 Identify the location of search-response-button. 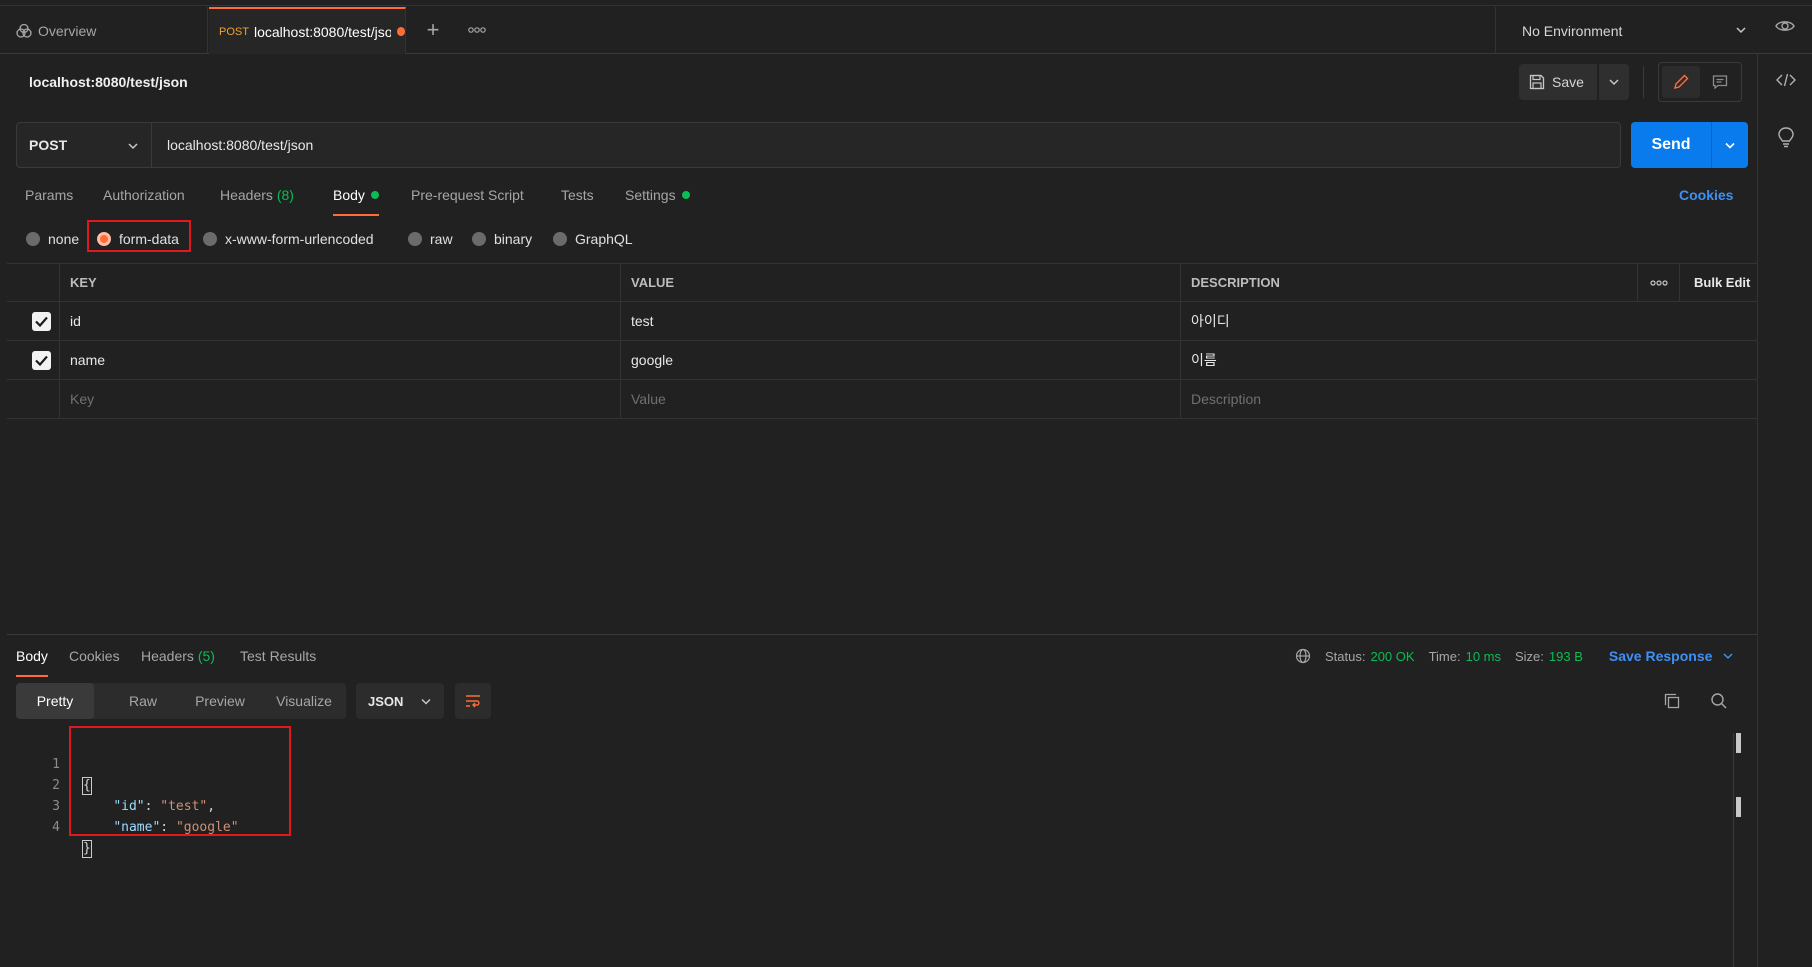
(1719, 701).